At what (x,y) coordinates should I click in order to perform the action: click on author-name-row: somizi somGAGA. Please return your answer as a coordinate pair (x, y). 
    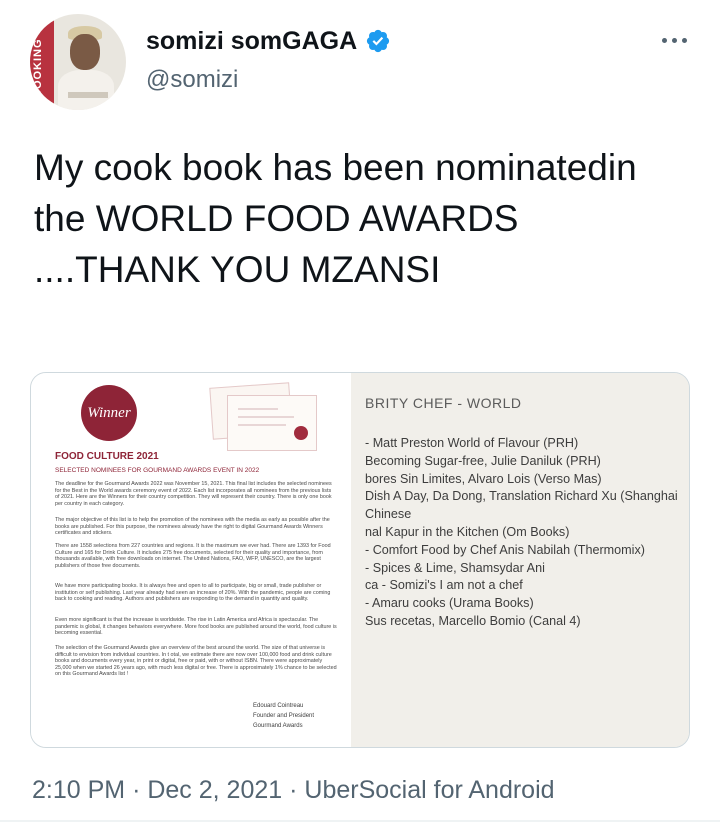
    Looking at the image, I should click on (268, 41).